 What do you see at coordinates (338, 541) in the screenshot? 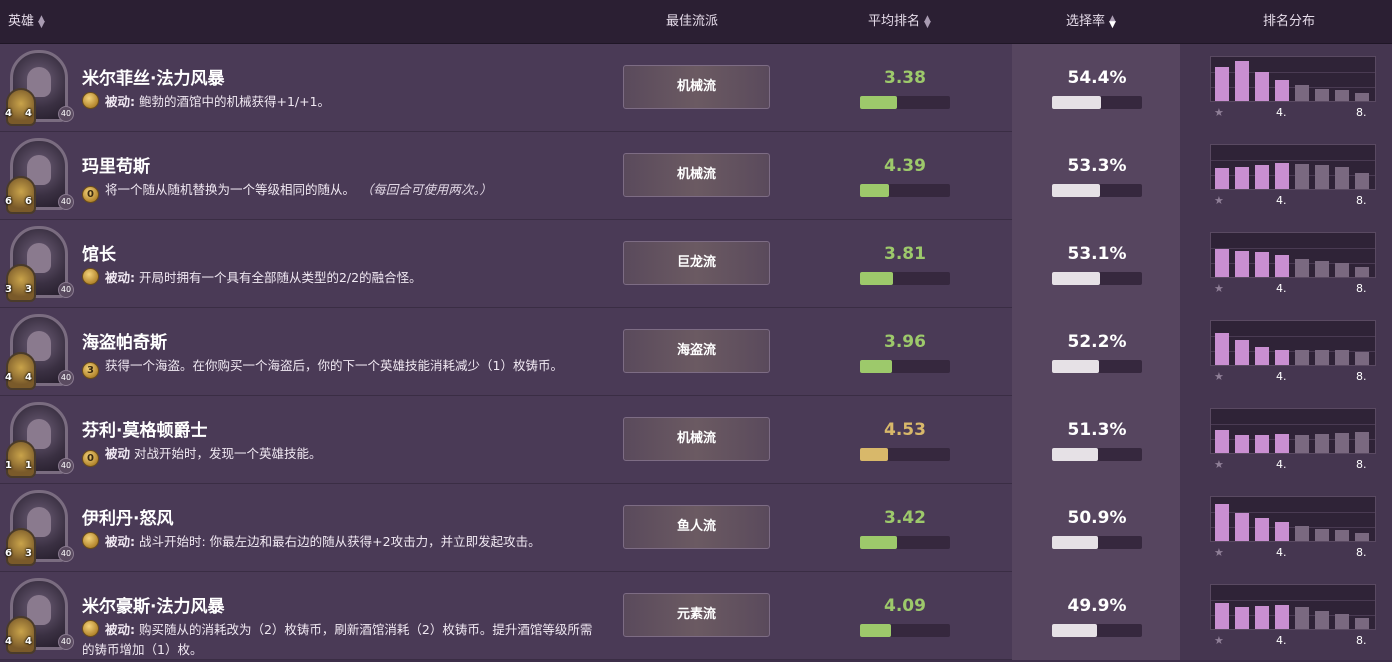
I see `hero-power-text: 战斗开始时: 你最左边和最右边的随从获得+2攻击力，并立即发起攻击。` at bounding box center [338, 541].